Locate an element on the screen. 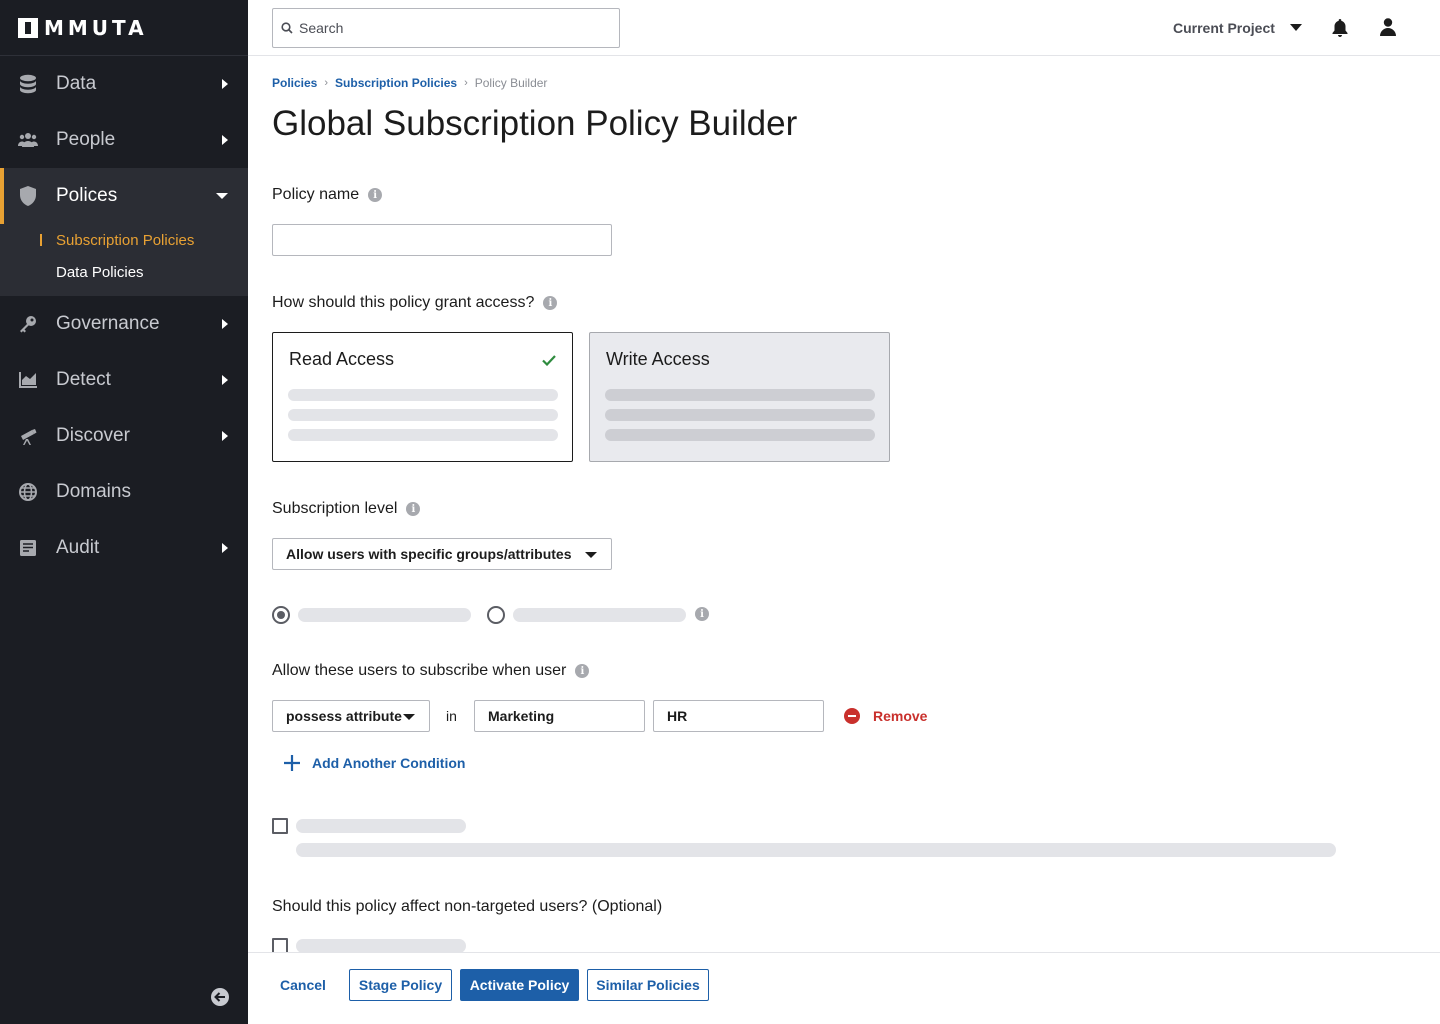  user-avatar-icon is located at coordinates (1388, 29).